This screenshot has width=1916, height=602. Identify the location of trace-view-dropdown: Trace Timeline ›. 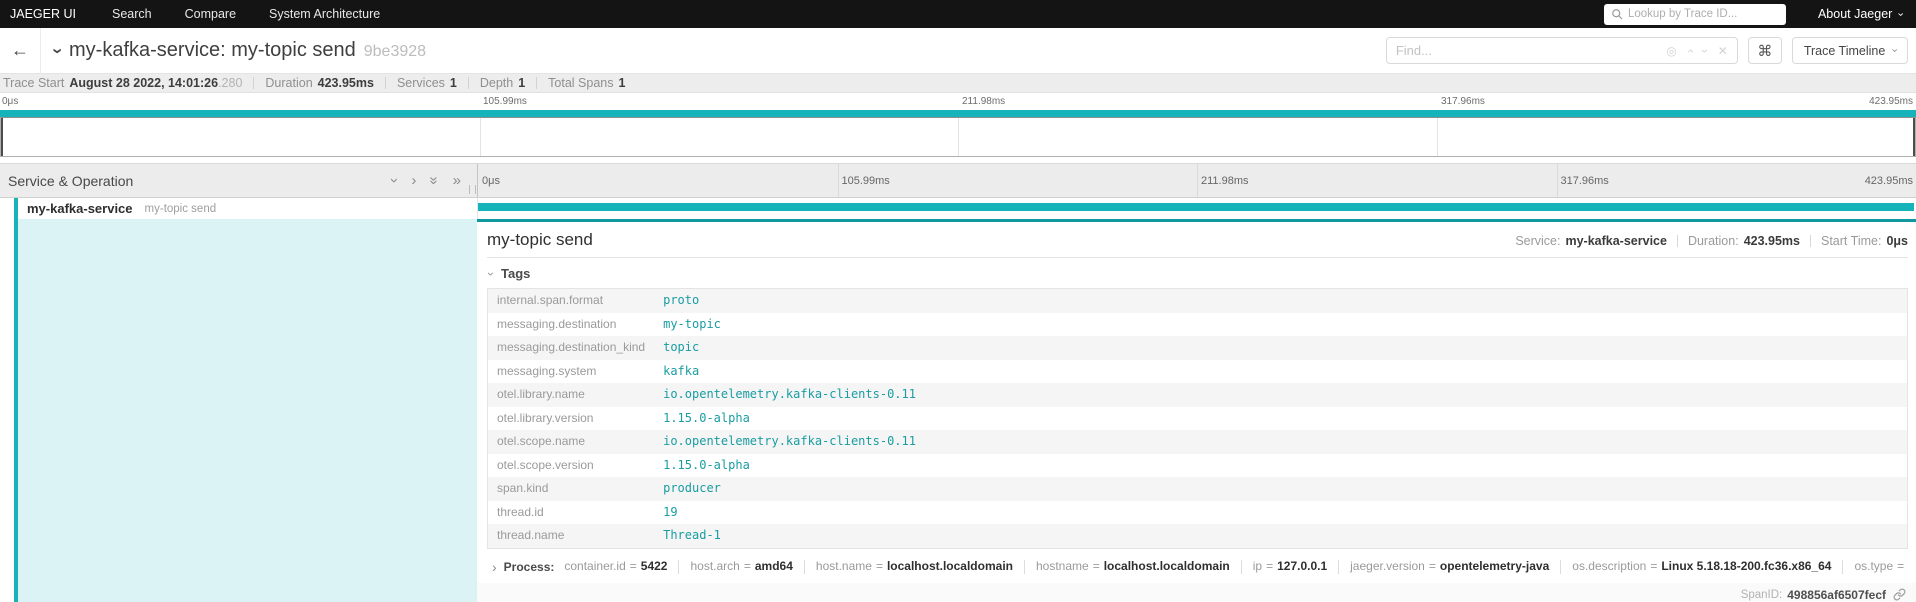
(1849, 50).